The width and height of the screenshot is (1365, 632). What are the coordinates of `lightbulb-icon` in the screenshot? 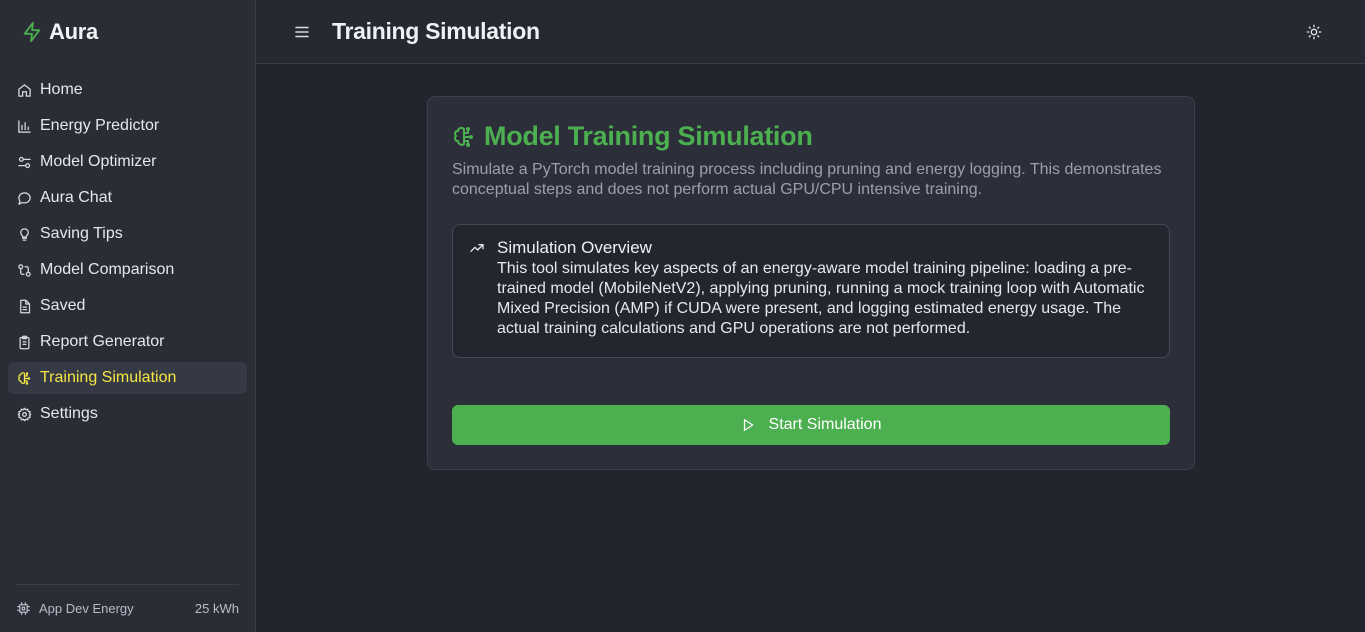 It's located at (24, 234).